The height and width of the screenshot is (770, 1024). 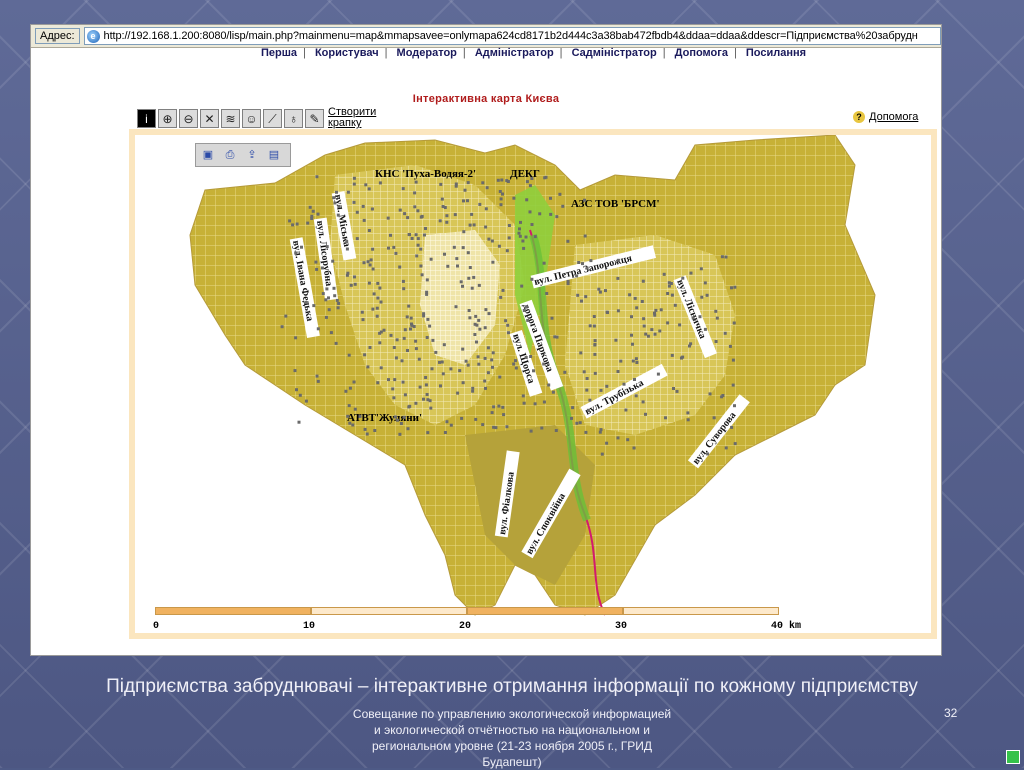 What do you see at coordinates (146, 118) in the screenshot?
I see `info-tool-icon: i` at bounding box center [146, 118].